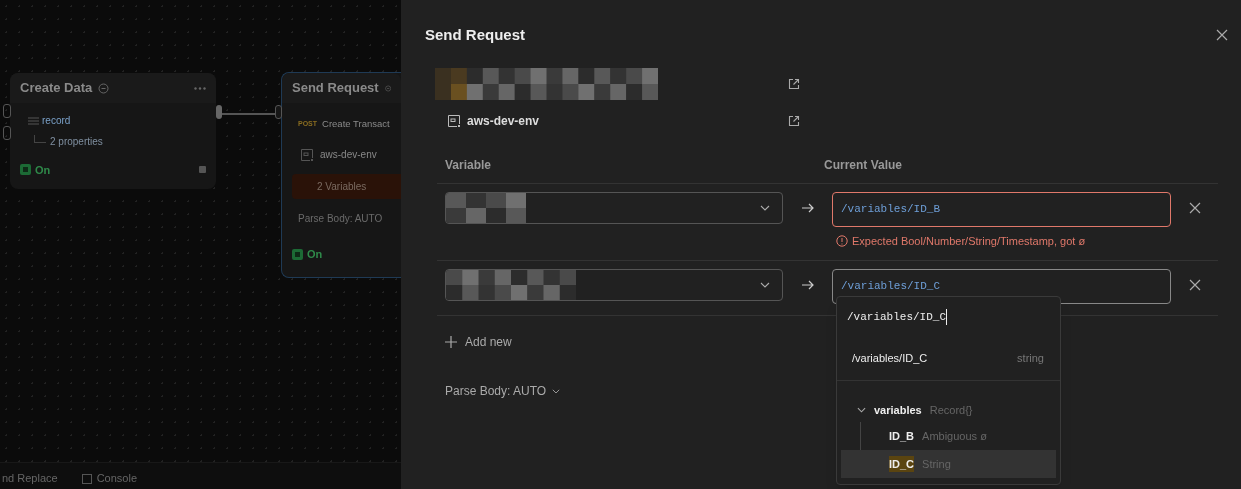 Image resolution: width=1241 pixels, height=489 pixels. Describe the element at coordinates (468, 165) in the screenshot. I see `column-header: Variable` at that location.